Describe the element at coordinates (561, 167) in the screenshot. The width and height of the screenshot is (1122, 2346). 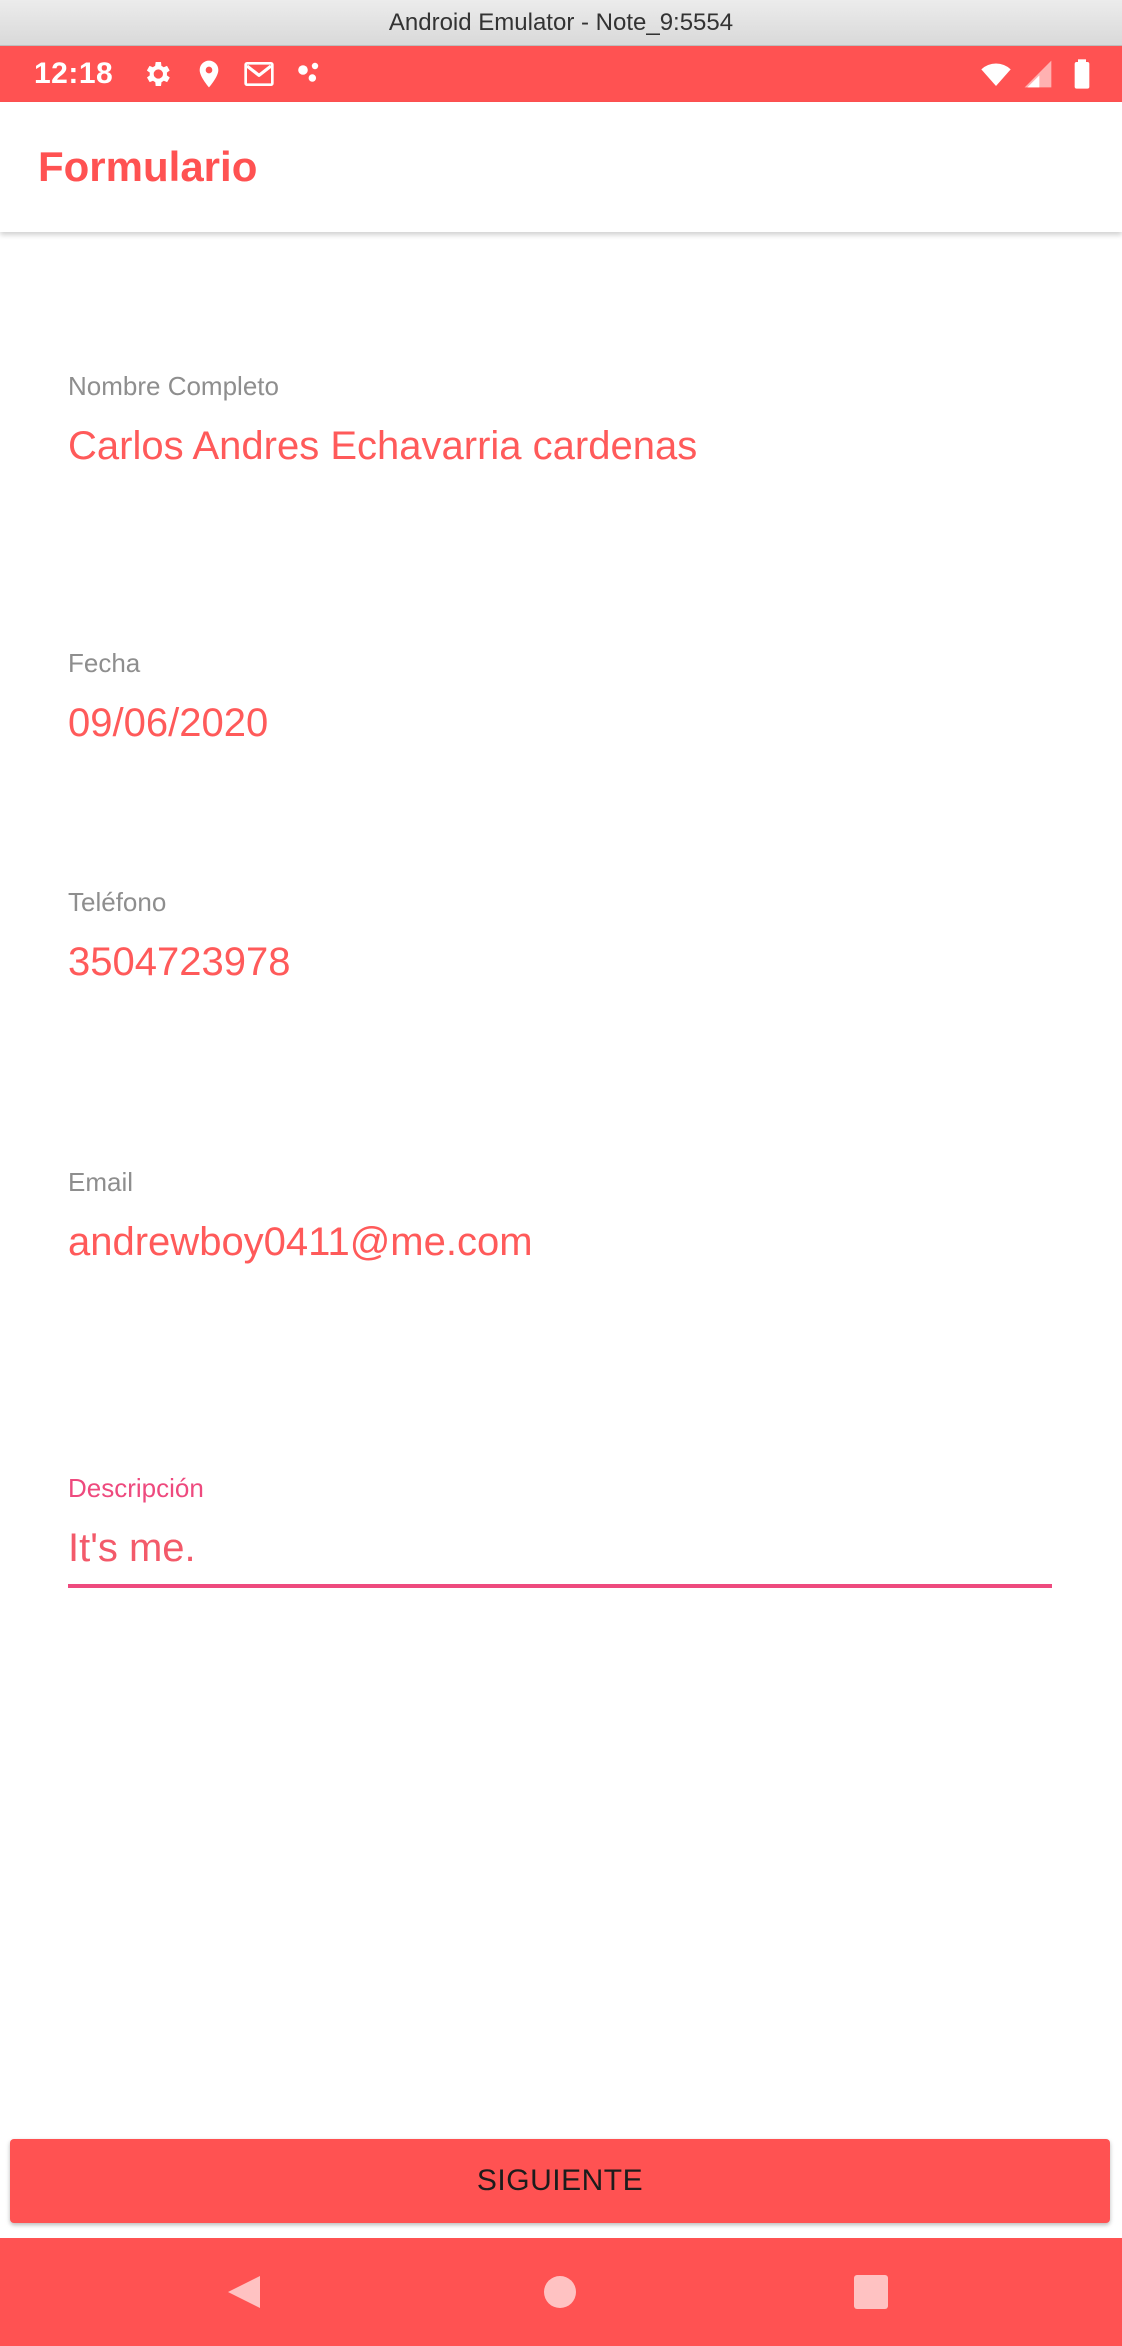
I see `app-bar: Formulario` at that location.